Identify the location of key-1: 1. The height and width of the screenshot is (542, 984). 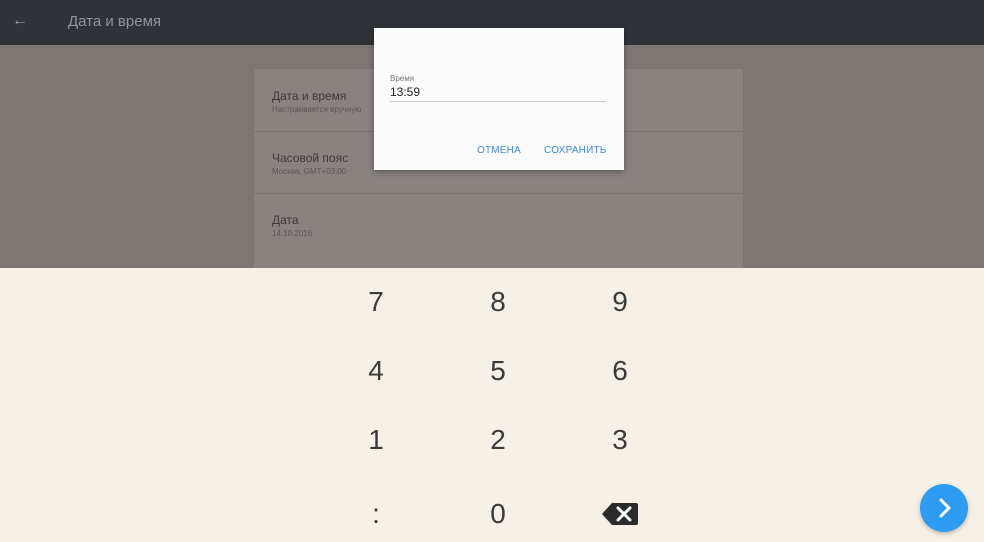
(376, 440).